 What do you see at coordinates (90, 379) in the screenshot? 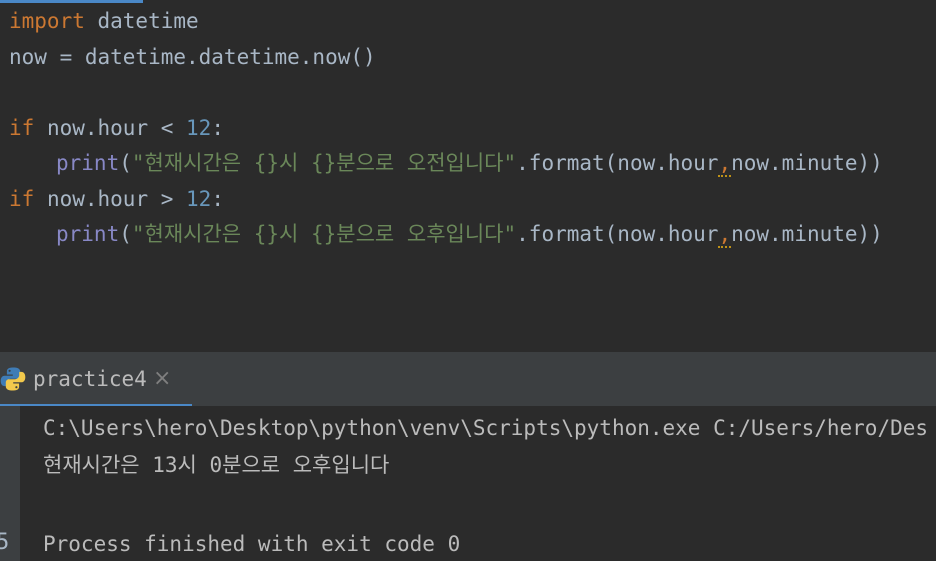
I see `run-tab-label: practice4` at bounding box center [90, 379].